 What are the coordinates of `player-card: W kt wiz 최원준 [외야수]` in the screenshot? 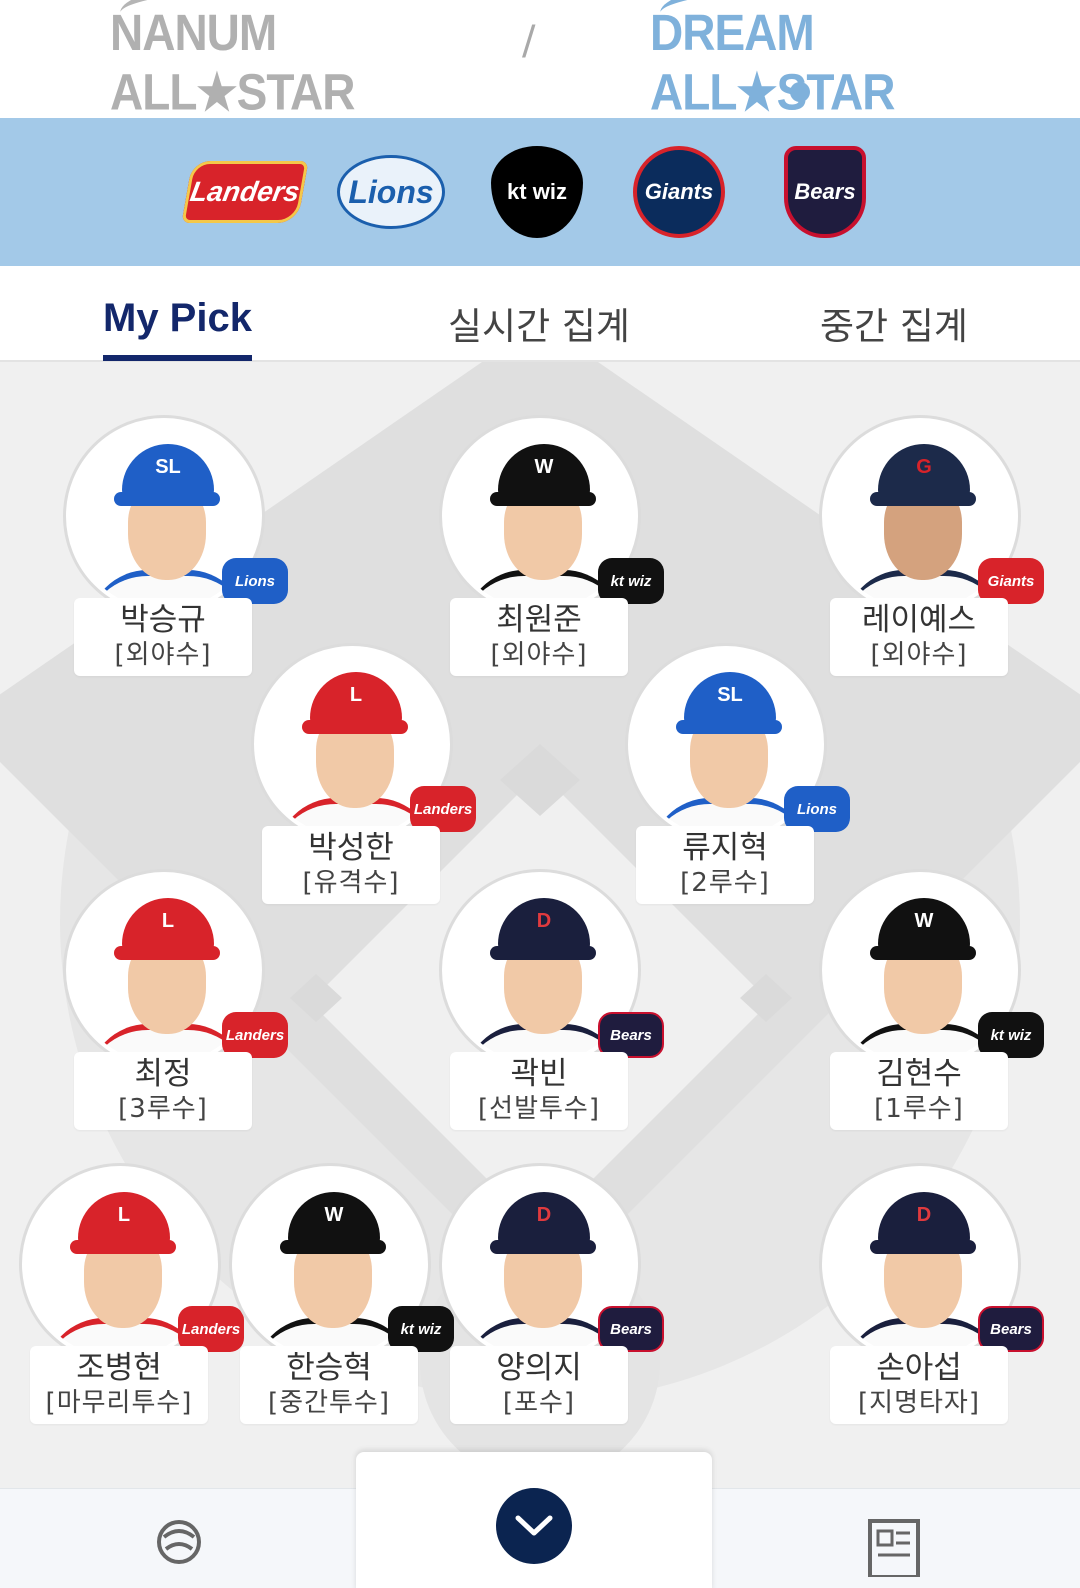 It's located at (553, 548).